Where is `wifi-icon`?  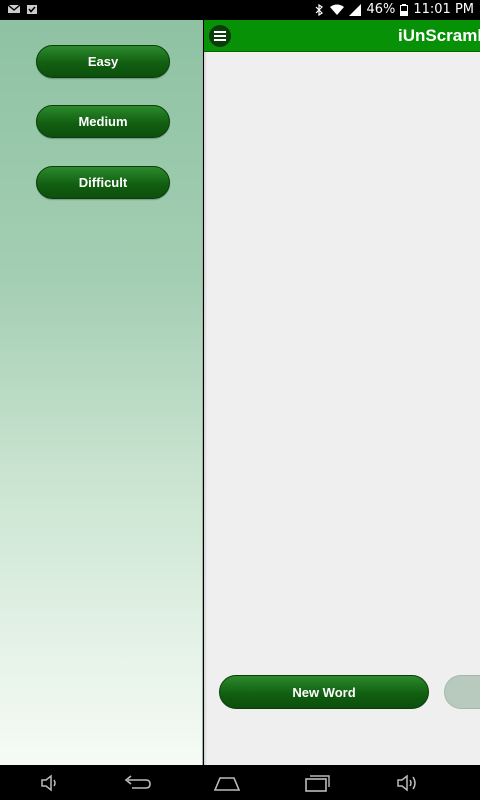
wifi-icon is located at coordinates (337, 9).